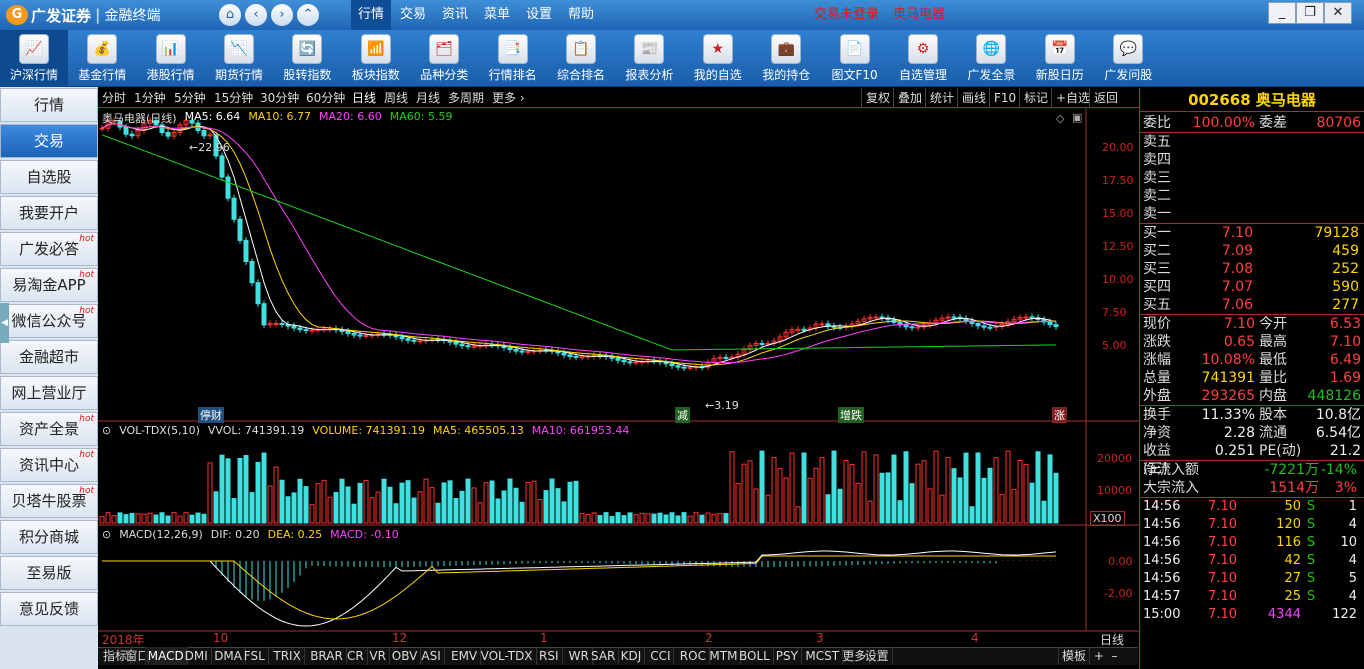 The width and height of the screenshot is (1364, 669). What do you see at coordinates (1338, 470) in the screenshot?
I see `flow-pct: -14%` at bounding box center [1338, 470].